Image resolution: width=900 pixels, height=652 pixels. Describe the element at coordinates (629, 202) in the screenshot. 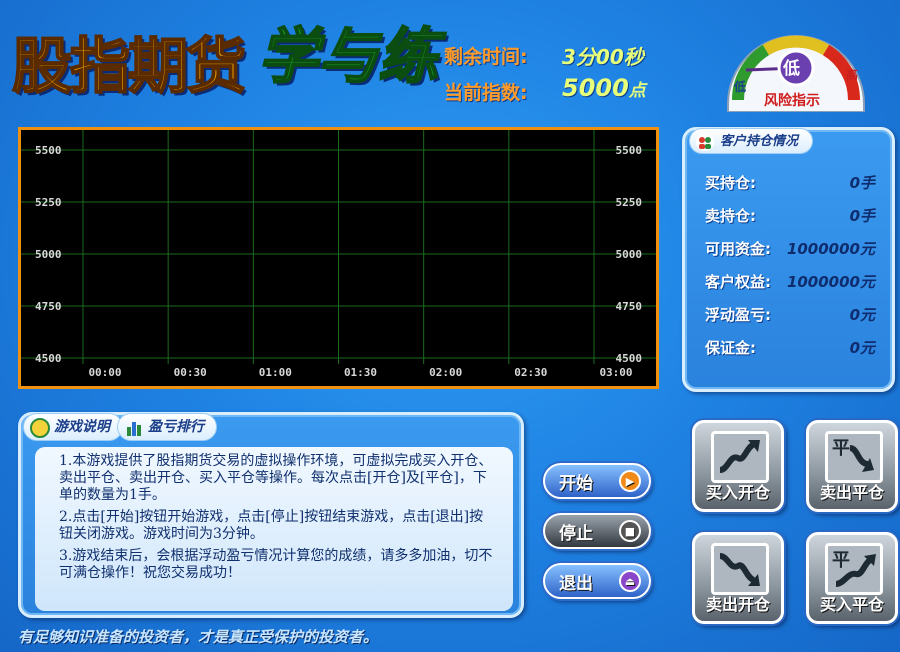

I see `chart-y-tick-right: 5250` at that location.